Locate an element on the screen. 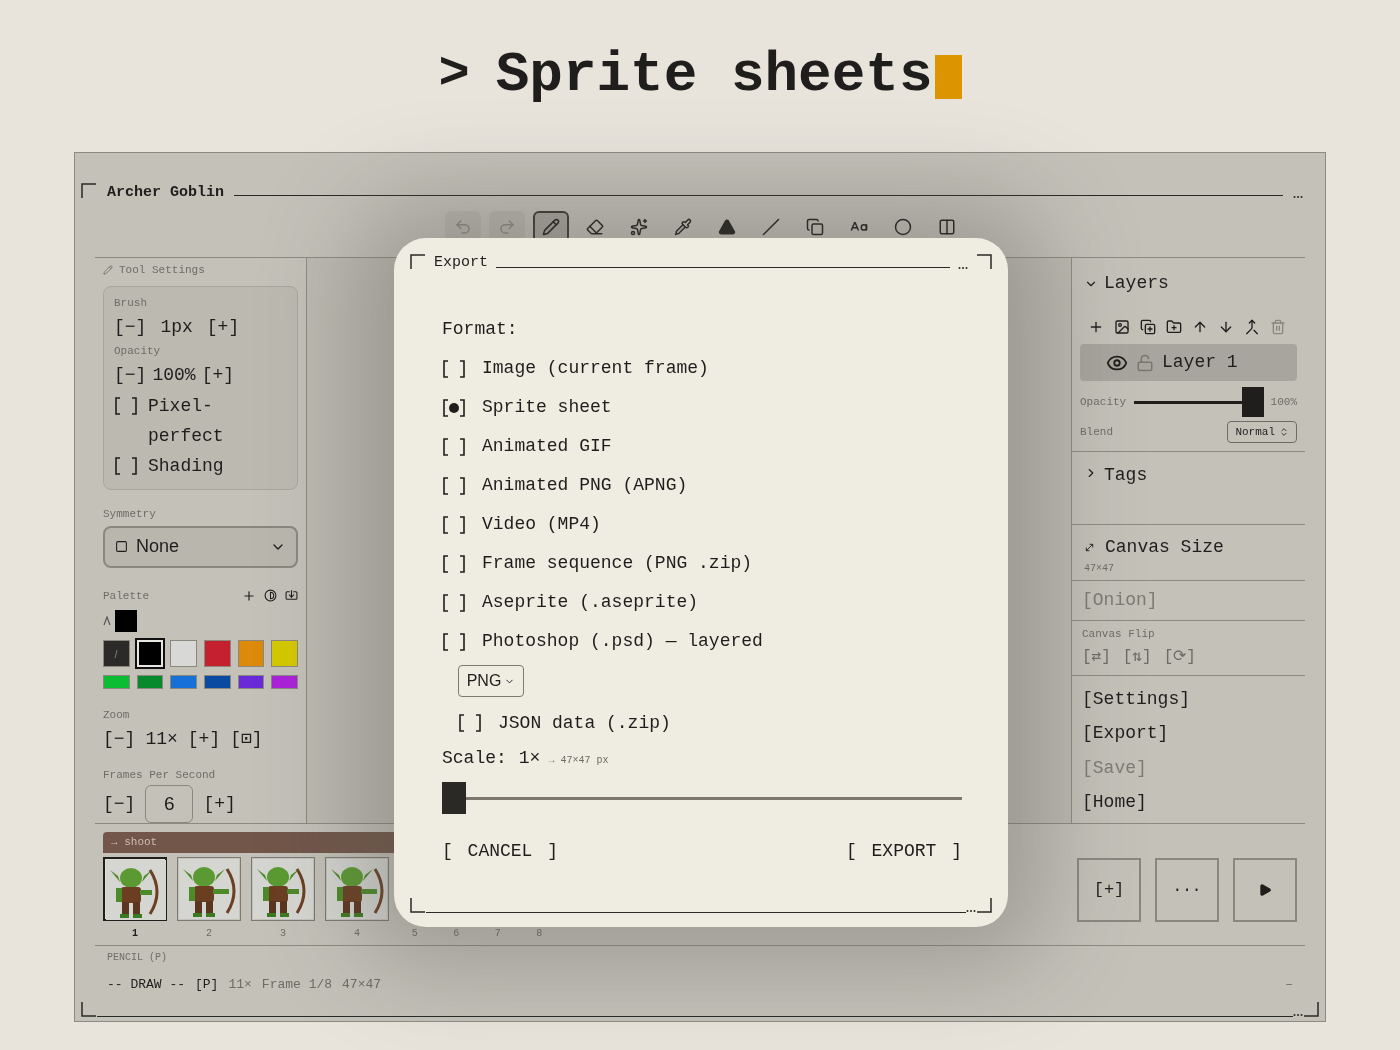  format-option: Aseprite (.aseprite) is located at coordinates (702, 602).